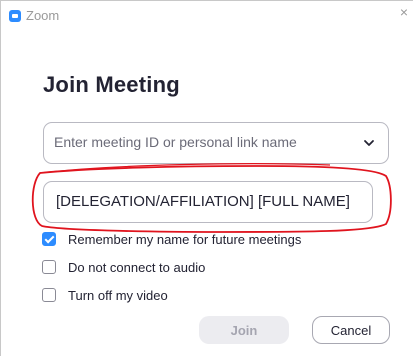  Describe the element at coordinates (404, 12) in the screenshot. I see `close-icon: ×` at that location.